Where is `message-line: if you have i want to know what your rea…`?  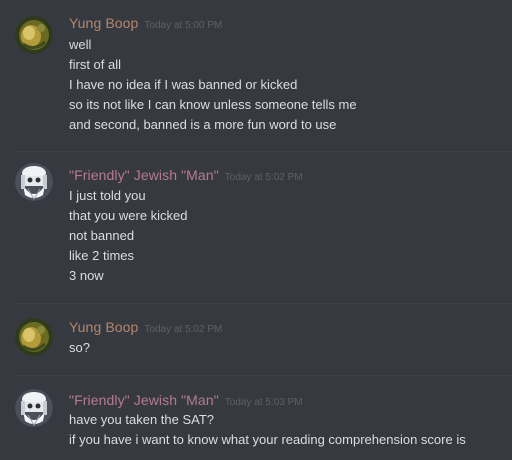
message-line: if you have i want to know what your rea… is located at coordinates (267, 439).